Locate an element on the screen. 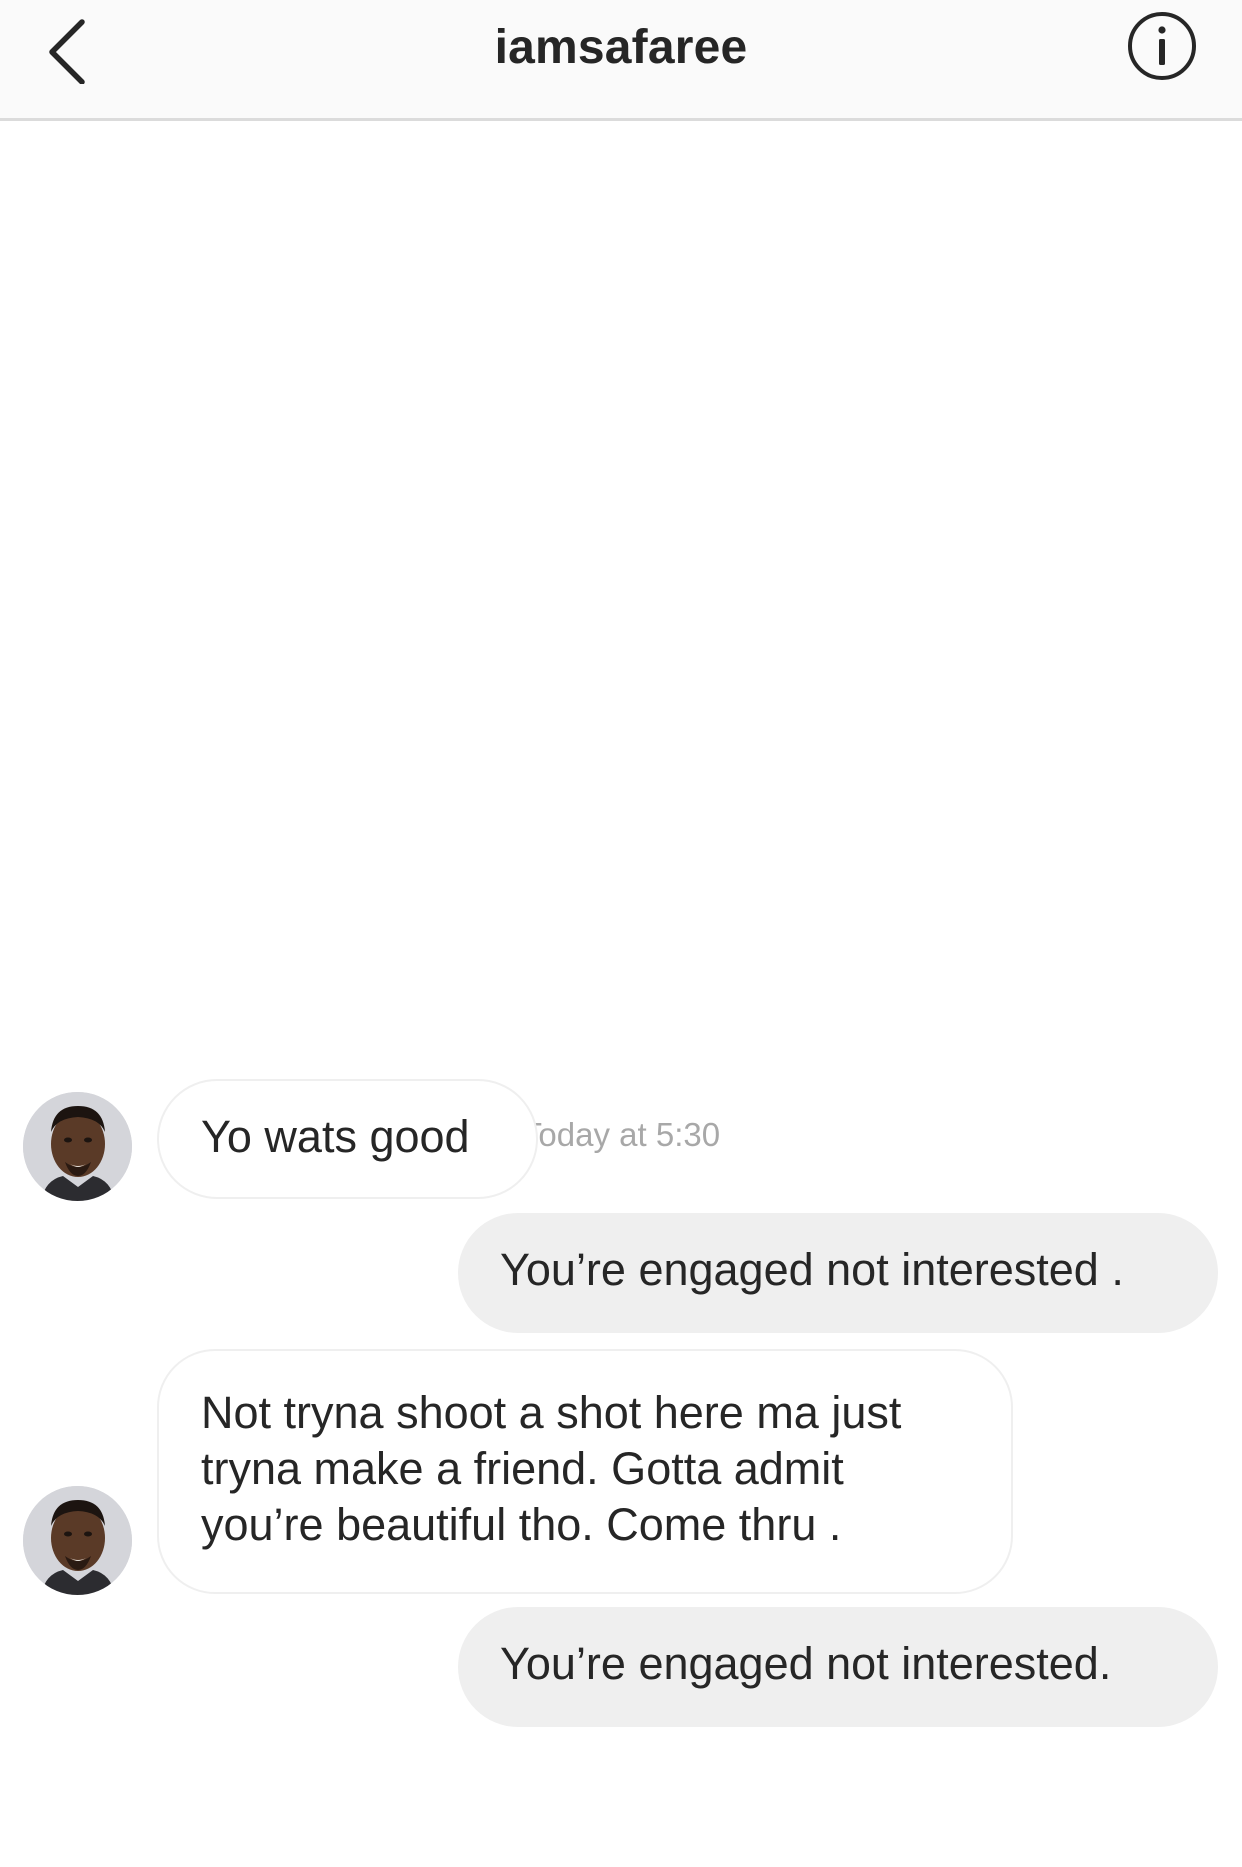 This screenshot has height=1867, width=1242. outgoing-message: You’re engaged not interested . is located at coordinates (838, 1273).